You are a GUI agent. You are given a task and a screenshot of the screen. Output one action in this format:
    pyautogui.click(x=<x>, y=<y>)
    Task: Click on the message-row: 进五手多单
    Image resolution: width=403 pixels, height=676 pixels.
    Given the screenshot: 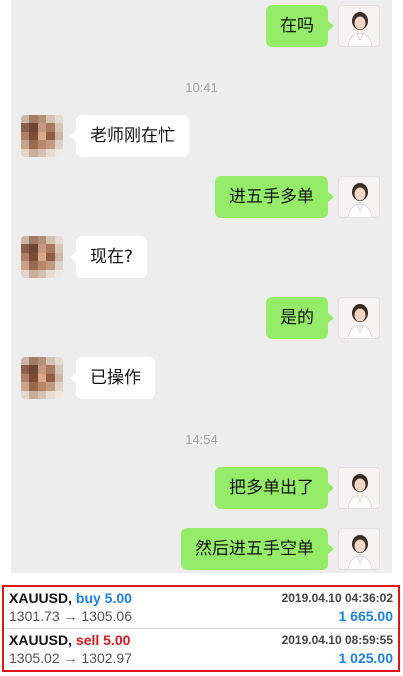 What is the action you would take?
    pyautogui.click(x=201, y=199)
    